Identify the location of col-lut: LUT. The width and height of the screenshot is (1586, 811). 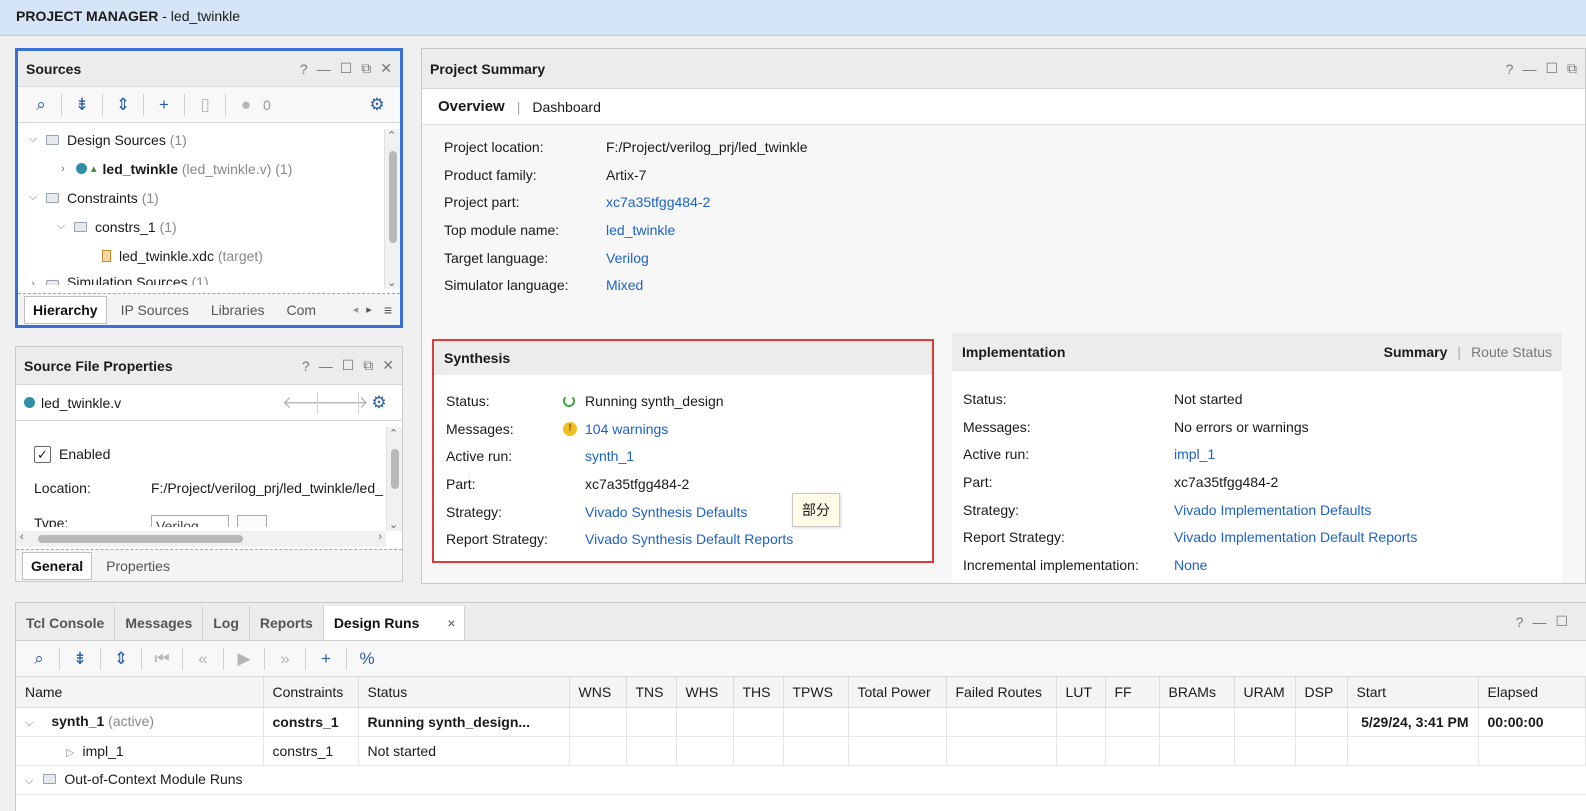
(1081, 692).